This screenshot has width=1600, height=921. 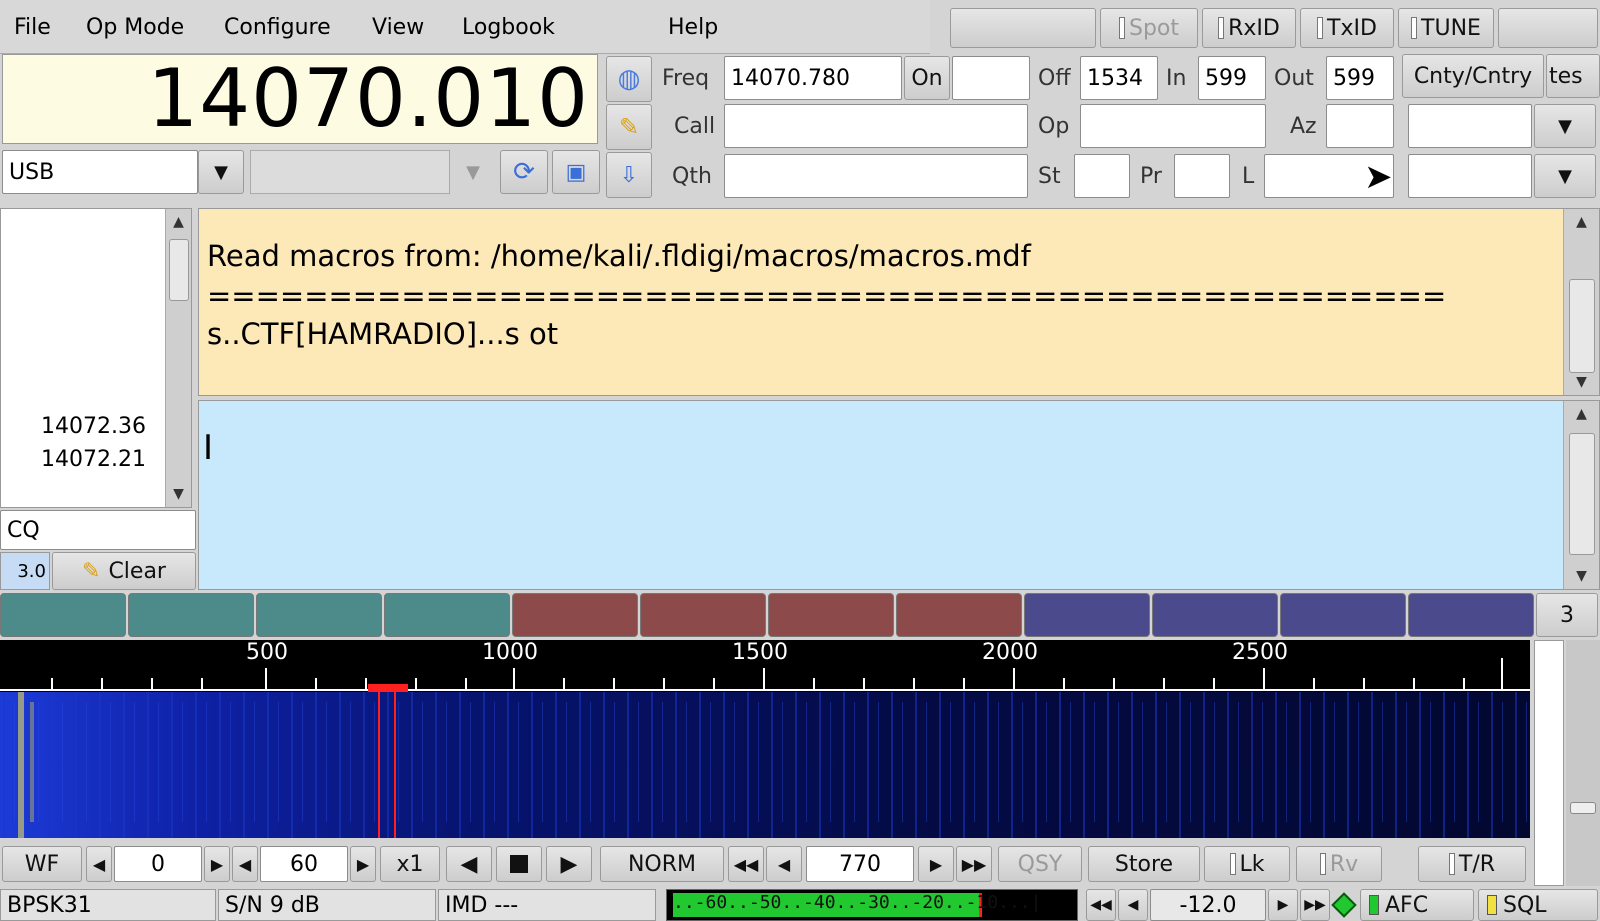 What do you see at coordinates (1232, 78) in the screenshot?
I see `rst-in-field: 599` at bounding box center [1232, 78].